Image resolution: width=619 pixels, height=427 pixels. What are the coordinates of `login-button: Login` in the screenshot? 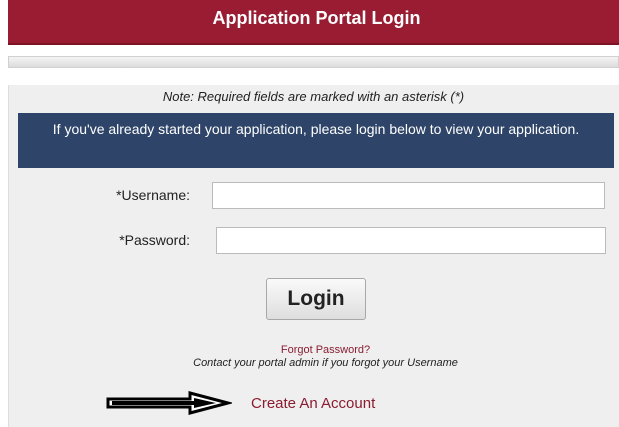 It's located at (316, 299).